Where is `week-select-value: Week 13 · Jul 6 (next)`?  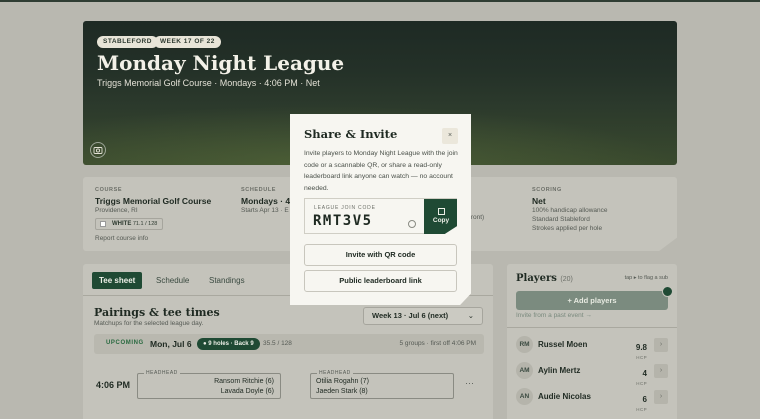 week-select-value: Week 13 · Jul 6 (next) is located at coordinates (410, 315).